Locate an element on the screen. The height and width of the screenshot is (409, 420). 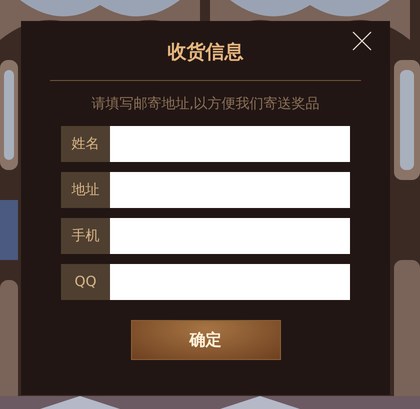
field-label: QQ is located at coordinates (85, 282).